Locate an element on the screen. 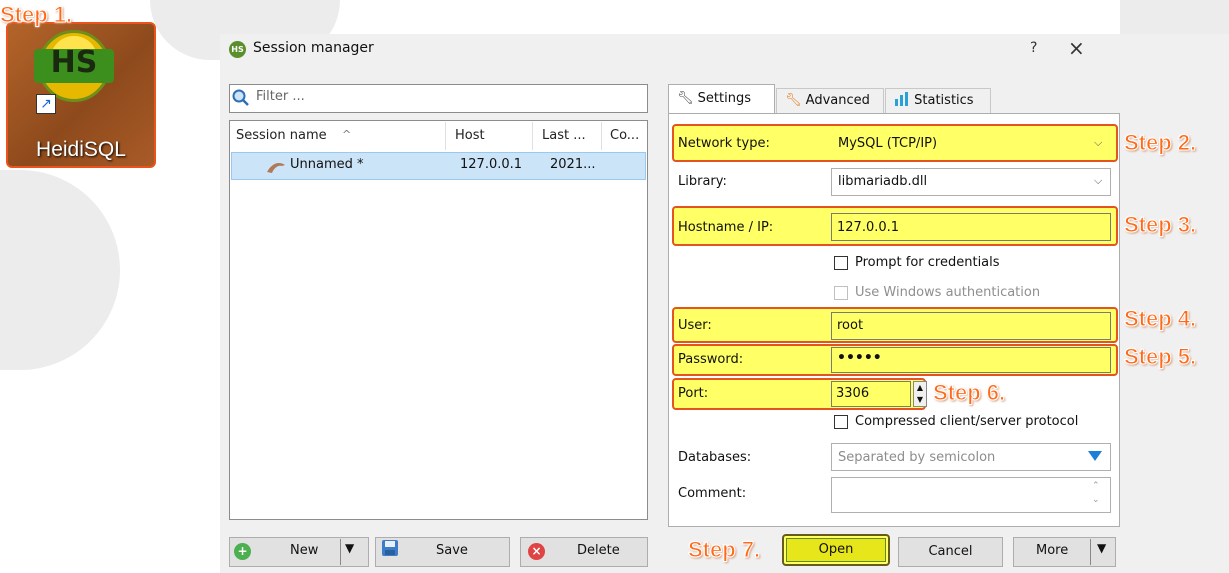 This screenshot has width=1229, height=573. tab-advanced: 🔧︎ Advanced is located at coordinates (830, 101).